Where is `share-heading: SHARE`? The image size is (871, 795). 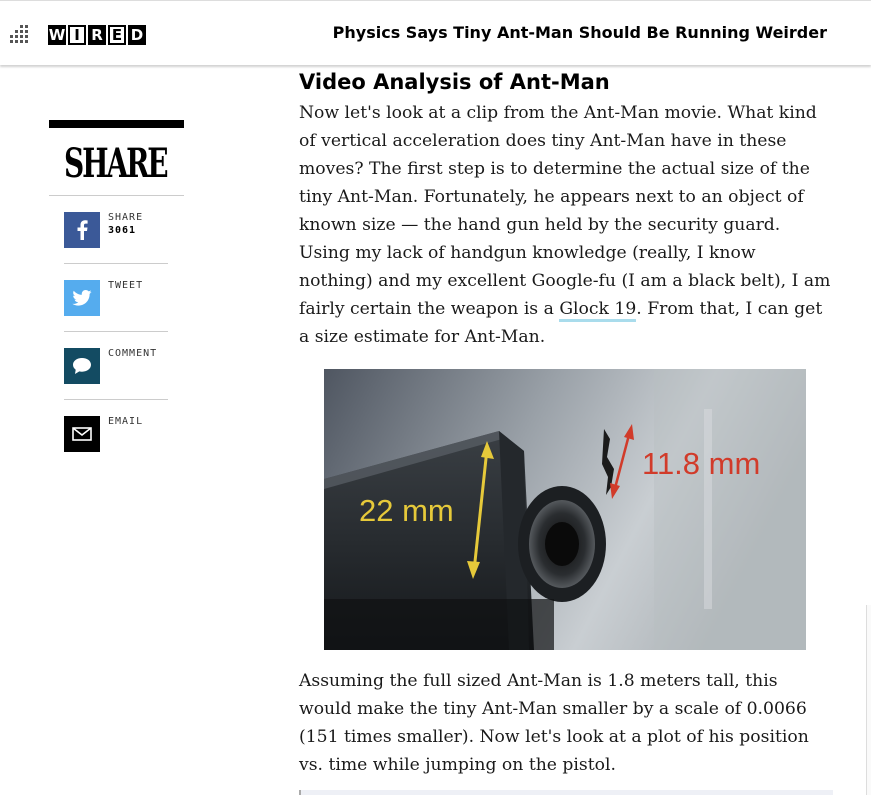
share-heading: SHARE is located at coordinates (116, 163).